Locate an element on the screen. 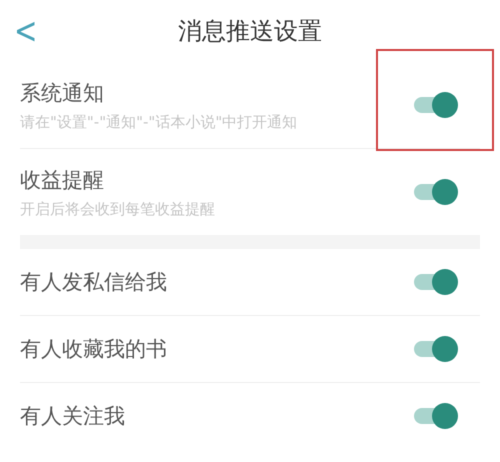 Image resolution: width=500 pixels, height=462 pixels. page-title: 消息推送设置 is located at coordinates (250, 31).